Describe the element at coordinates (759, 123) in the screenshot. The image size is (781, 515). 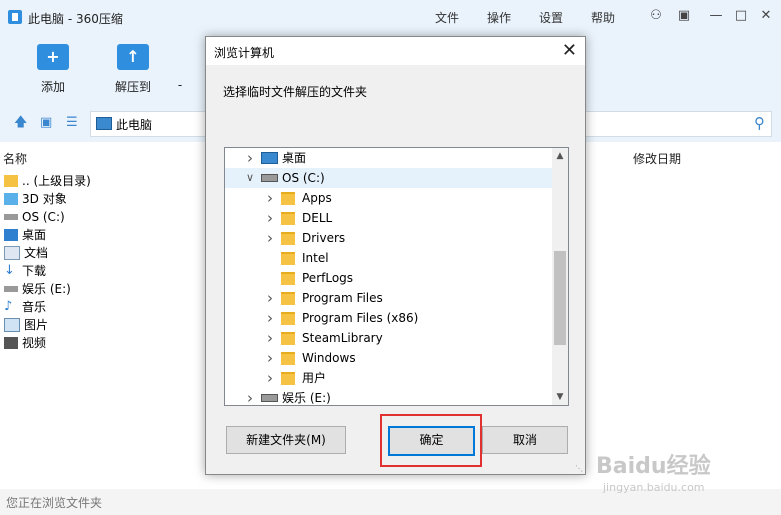
I see `search-icon: ⚲` at that location.